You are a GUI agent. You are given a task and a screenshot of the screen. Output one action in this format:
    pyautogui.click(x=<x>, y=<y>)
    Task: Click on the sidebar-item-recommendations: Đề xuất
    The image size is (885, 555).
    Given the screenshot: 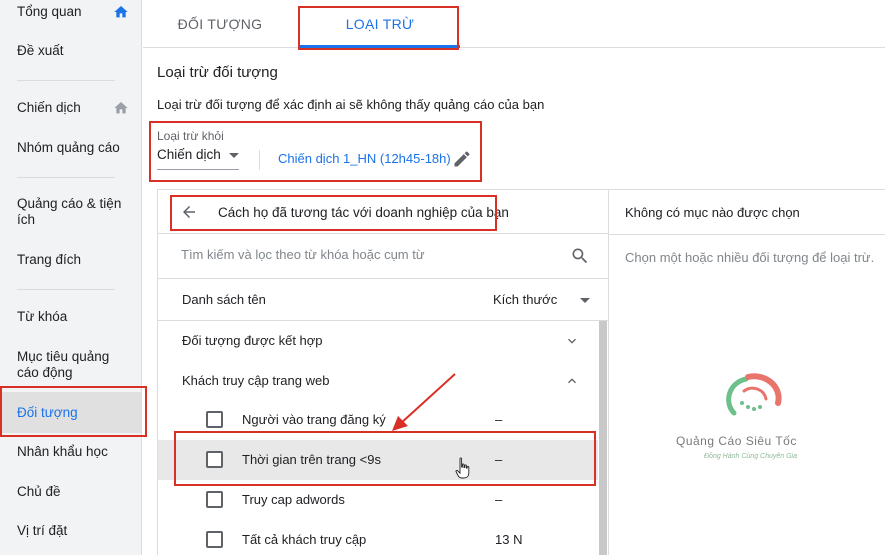 What is the action you would take?
    pyautogui.click(x=70, y=51)
    